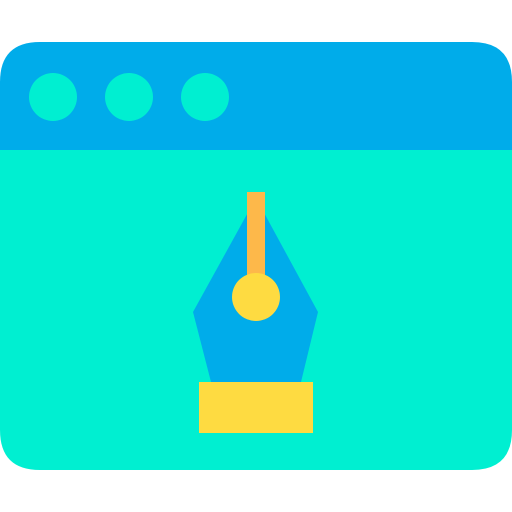  I want to click on pen-base, so click(256, 407).